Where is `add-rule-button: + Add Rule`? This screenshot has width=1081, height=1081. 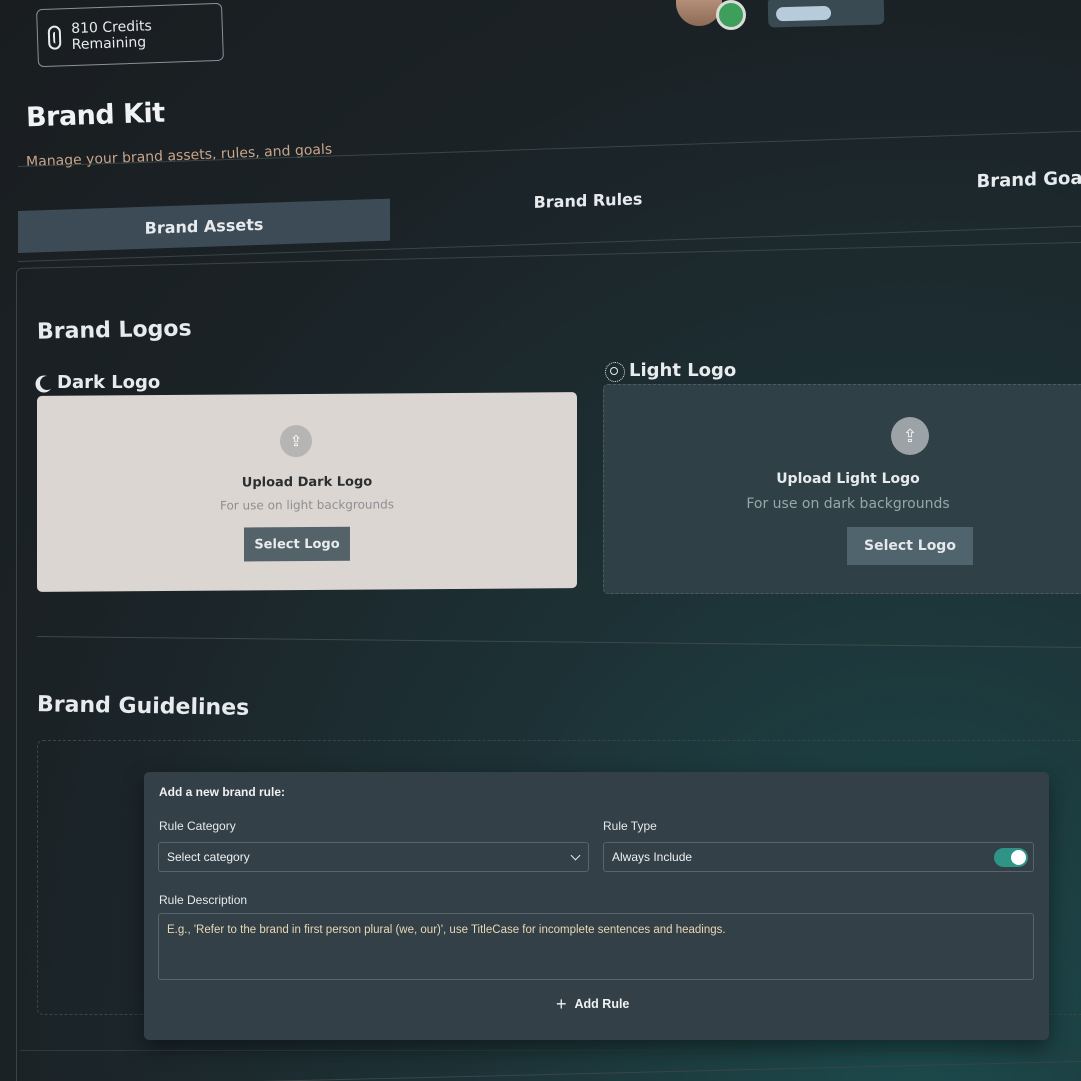 add-rule-button: + Add Rule is located at coordinates (593, 1004).